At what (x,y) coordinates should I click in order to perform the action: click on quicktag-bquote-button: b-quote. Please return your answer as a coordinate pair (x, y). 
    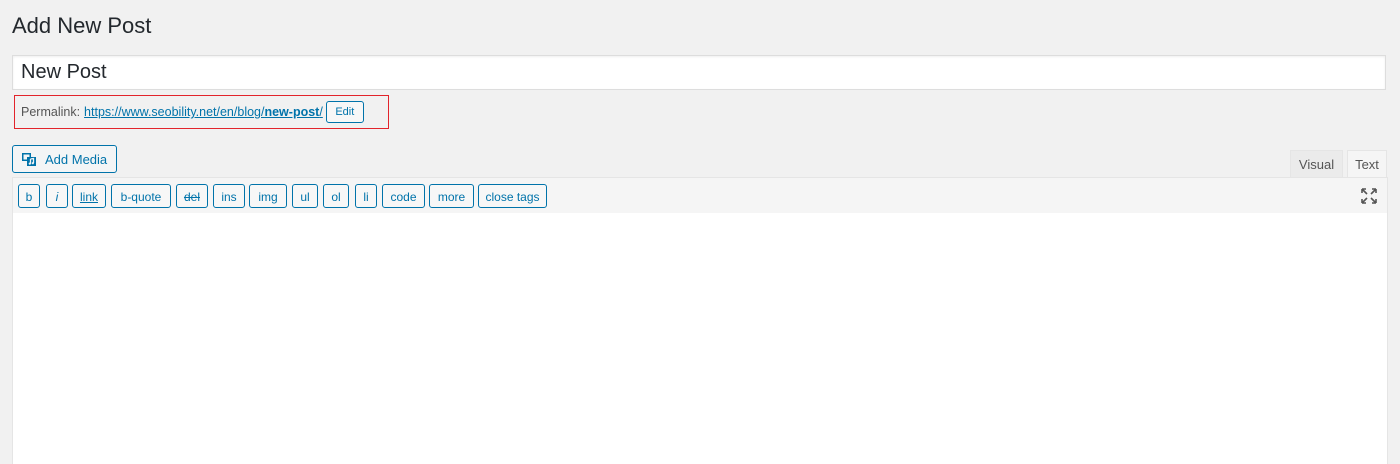
    Looking at the image, I should click on (141, 196).